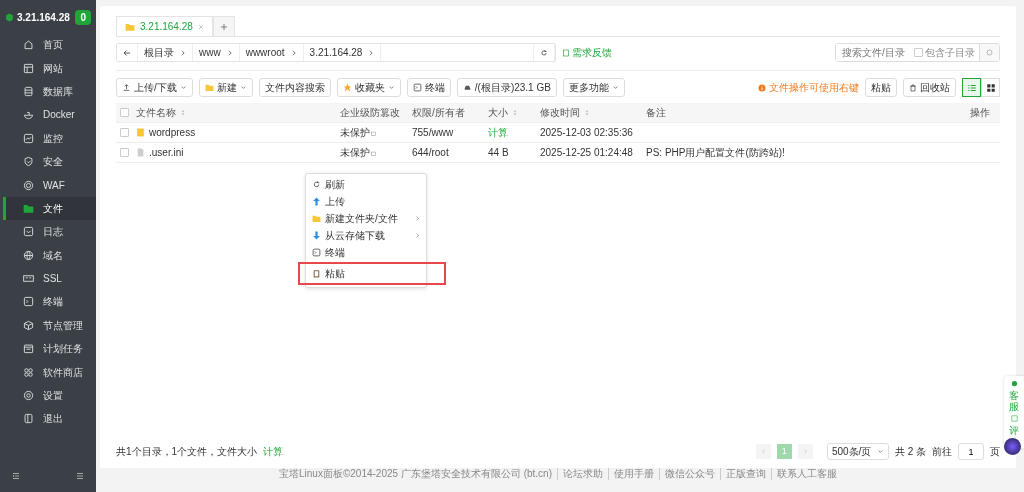  Describe the element at coordinates (49, 419) in the screenshot. I see `sidebar-item: 退出` at that location.